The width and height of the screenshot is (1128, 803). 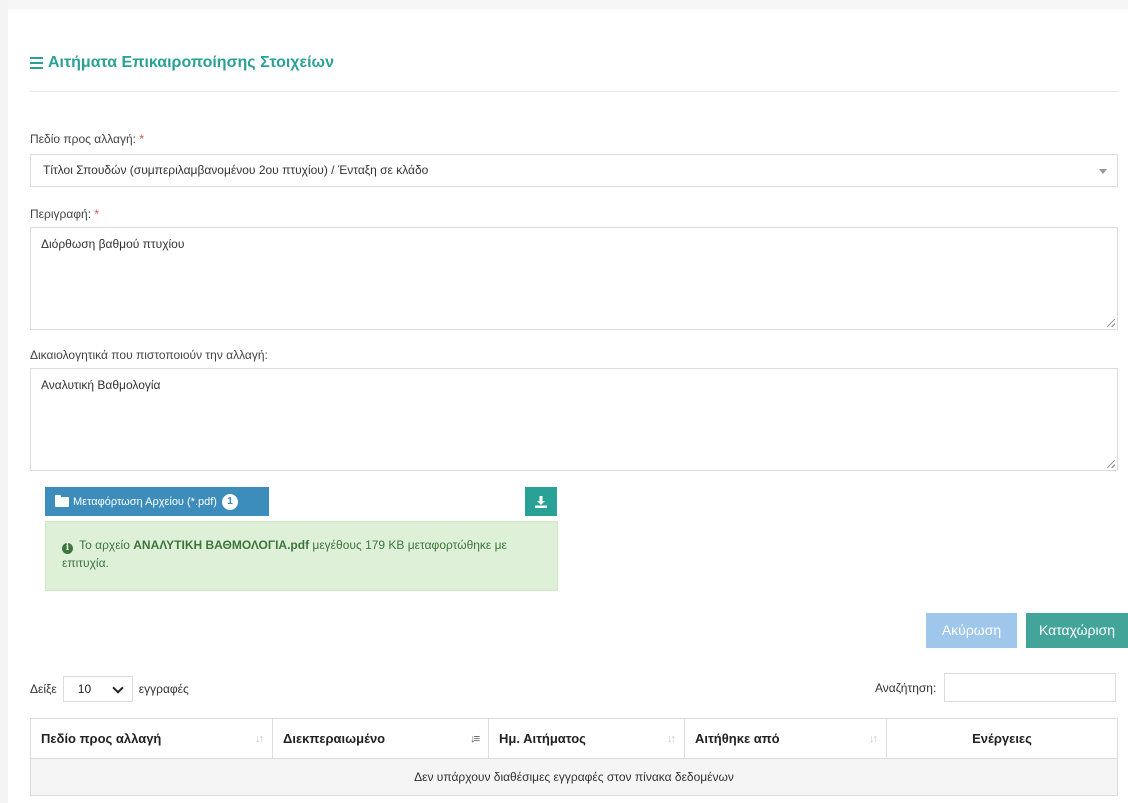 I want to click on page-length-value: 10, so click(x=84, y=689).